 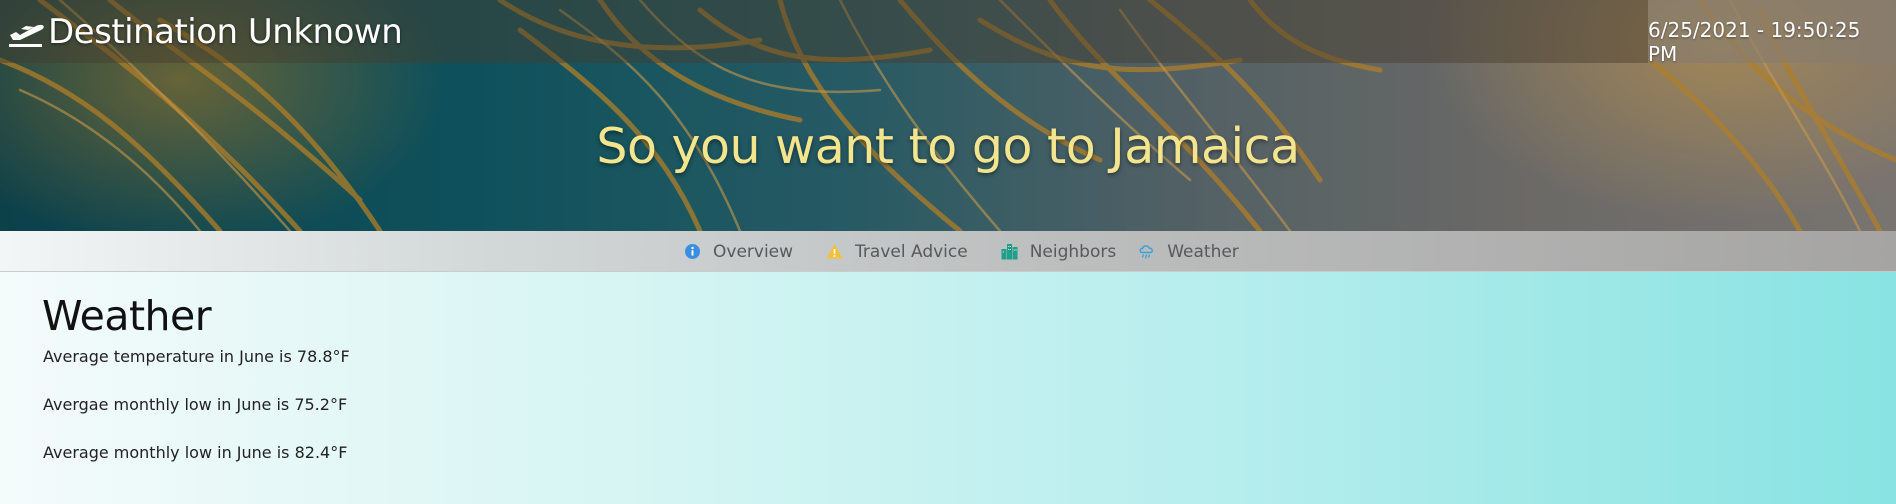 I want to click on nav-item-label: Travel Advice, so click(x=911, y=251).